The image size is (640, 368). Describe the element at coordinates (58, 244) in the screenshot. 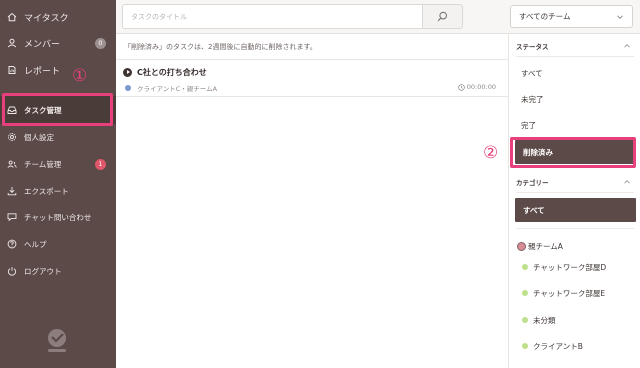

I see `sidebar-item-help: ヘルプ` at that location.